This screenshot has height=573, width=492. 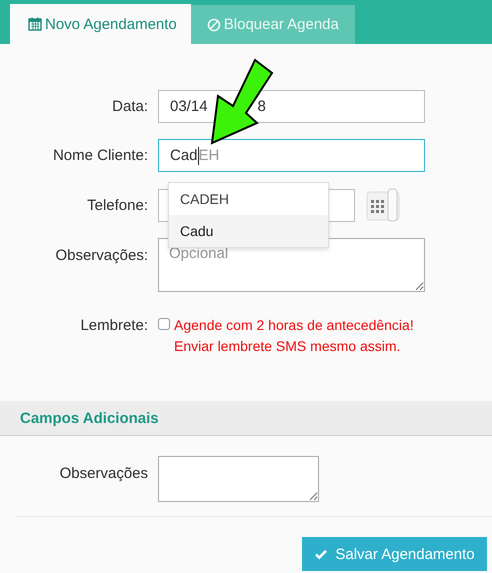 I want to click on field-label: Data:, so click(x=130, y=106).